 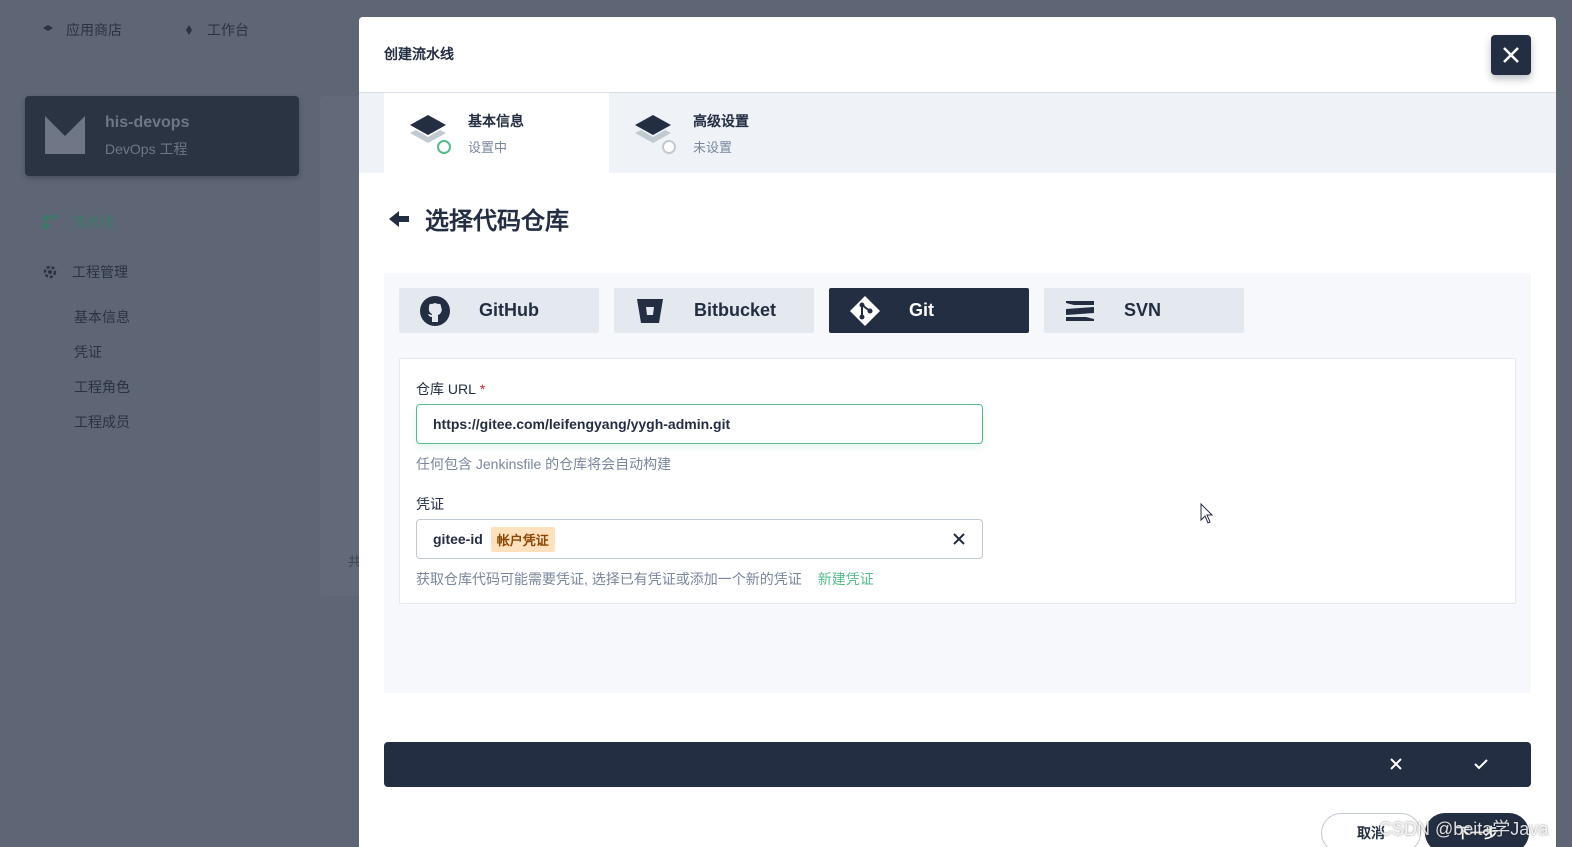 What do you see at coordinates (162, 136) in the screenshot?
I see `project-card: his-devops DevOps 工程` at bounding box center [162, 136].